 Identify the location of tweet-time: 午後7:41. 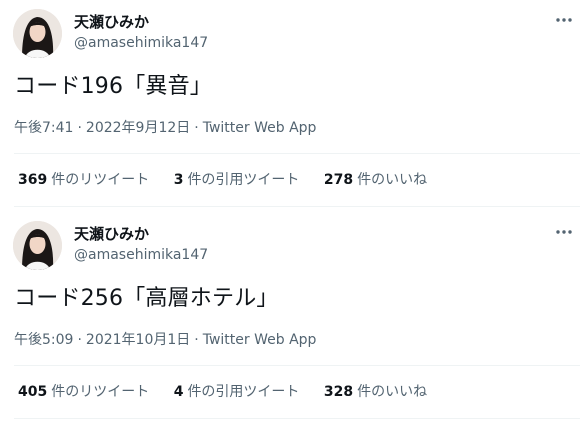
(43, 128).